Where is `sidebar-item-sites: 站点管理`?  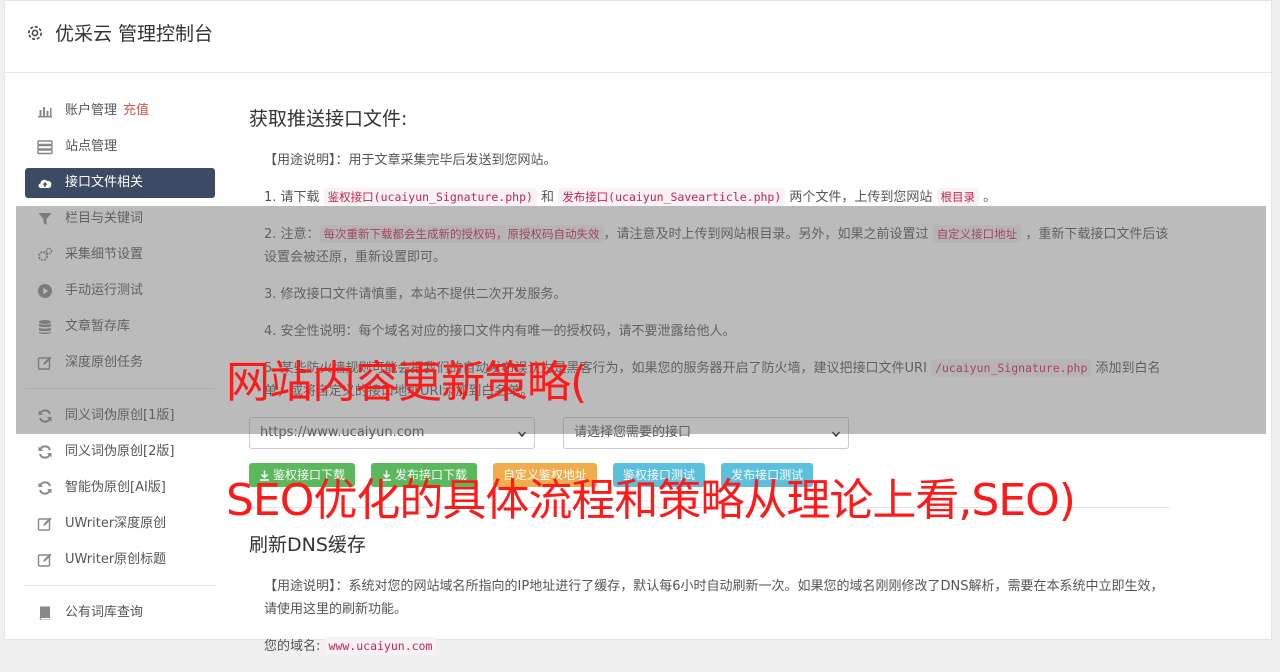 sidebar-item-sites: 站点管理 is located at coordinates (120, 147).